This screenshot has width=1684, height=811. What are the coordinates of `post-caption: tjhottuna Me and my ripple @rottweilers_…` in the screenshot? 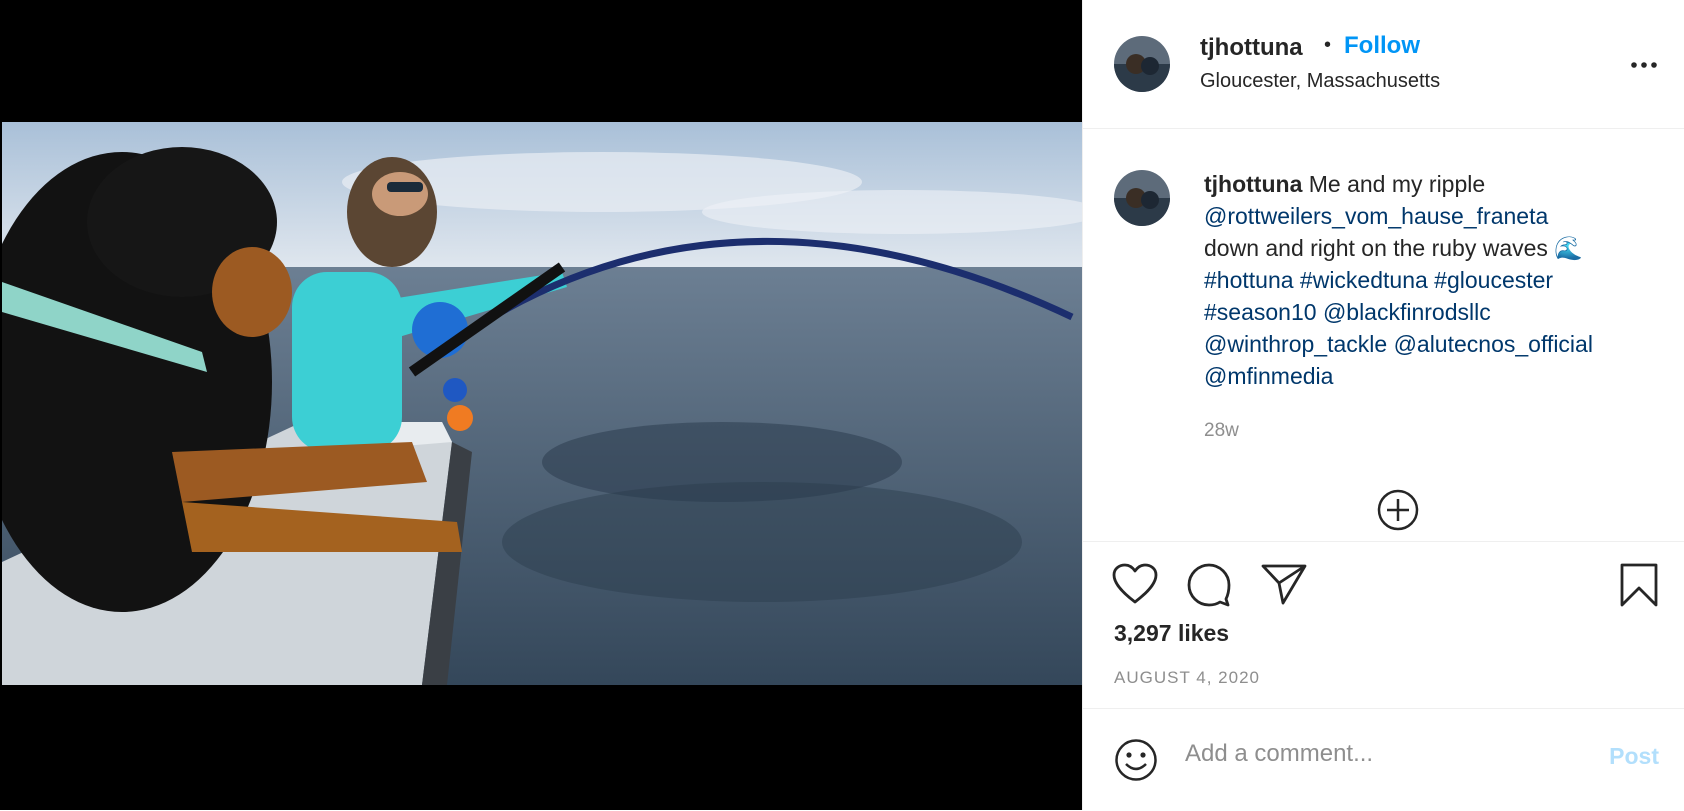 It's located at (1434, 280).